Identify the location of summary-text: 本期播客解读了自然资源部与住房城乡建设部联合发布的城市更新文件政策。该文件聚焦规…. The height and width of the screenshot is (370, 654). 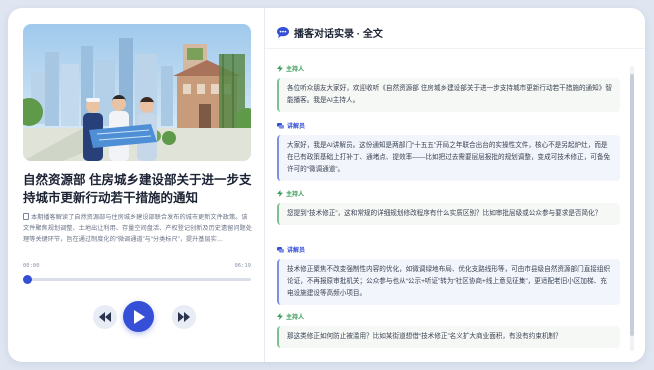
(137, 228).